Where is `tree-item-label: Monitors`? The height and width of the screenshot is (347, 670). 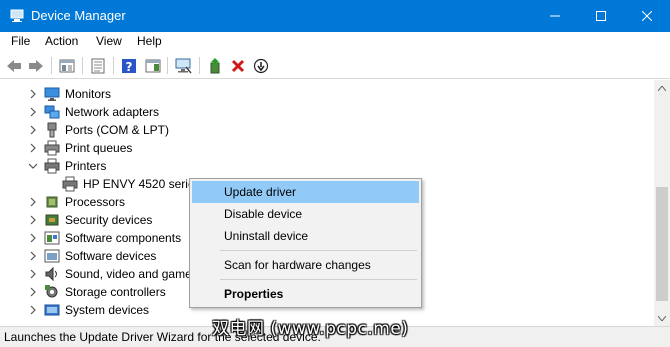
tree-item-label: Monitors is located at coordinates (88, 94).